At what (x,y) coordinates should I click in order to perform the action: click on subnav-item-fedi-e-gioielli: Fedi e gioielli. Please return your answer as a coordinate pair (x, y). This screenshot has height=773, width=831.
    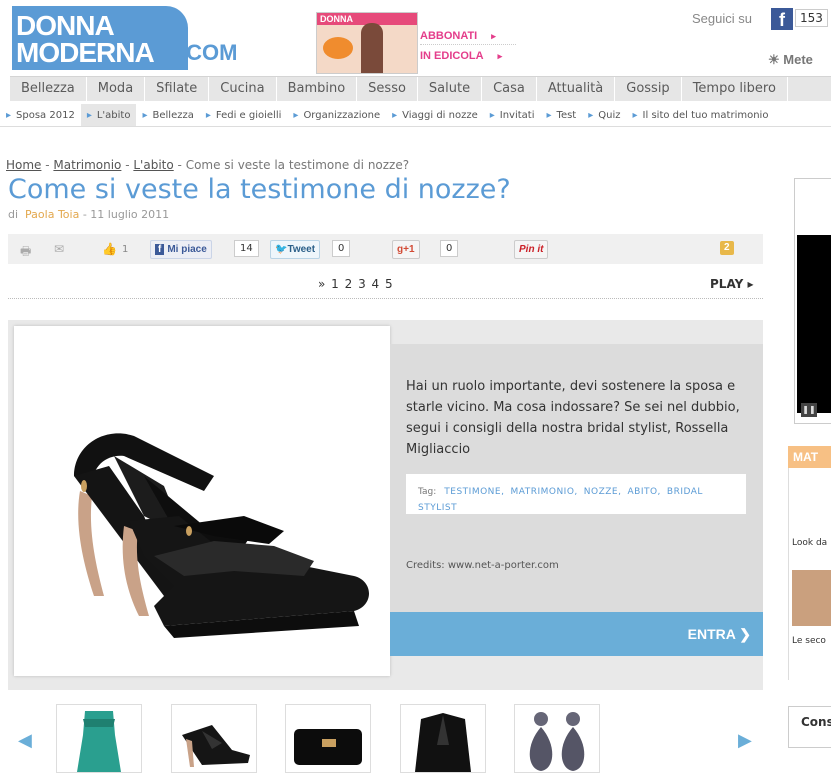
    Looking at the image, I should click on (244, 115).